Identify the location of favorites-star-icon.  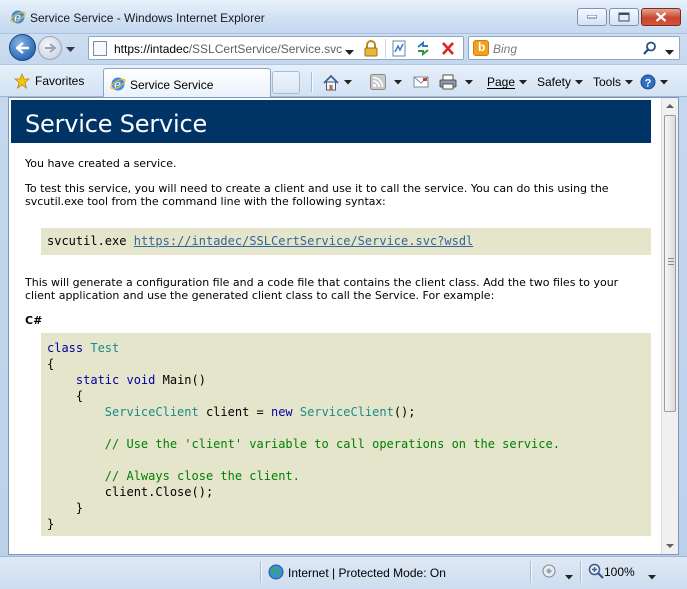
(22, 81).